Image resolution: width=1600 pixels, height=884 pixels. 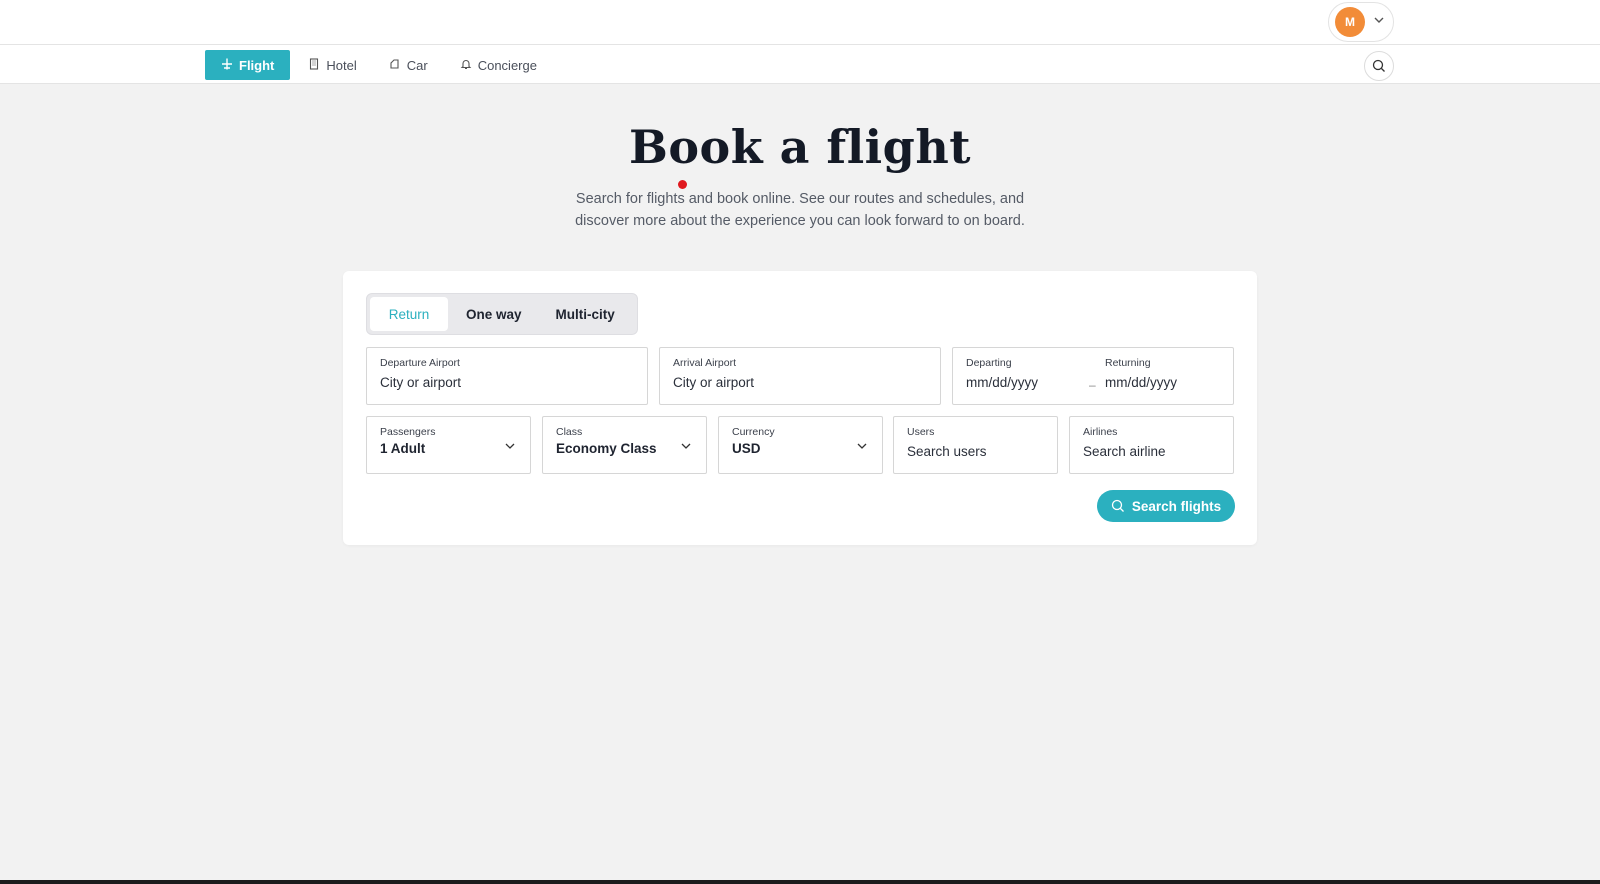 I want to click on arrival-airport-field: Arrival Airport, so click(x=800, y=376).